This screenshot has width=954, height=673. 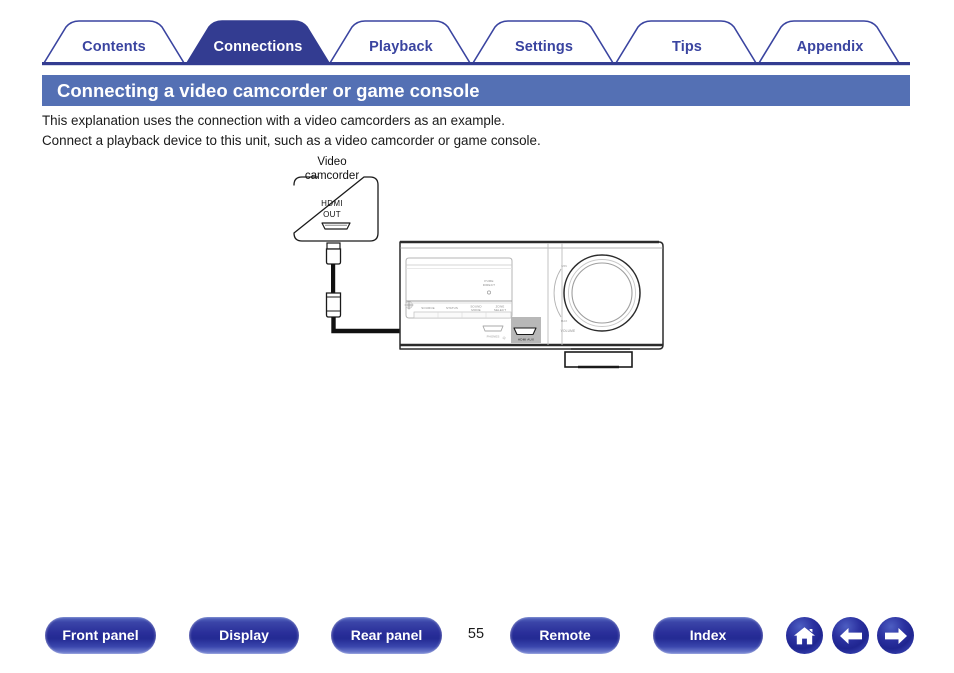 I want to click on volume-knob, so click(x=602, y=293).